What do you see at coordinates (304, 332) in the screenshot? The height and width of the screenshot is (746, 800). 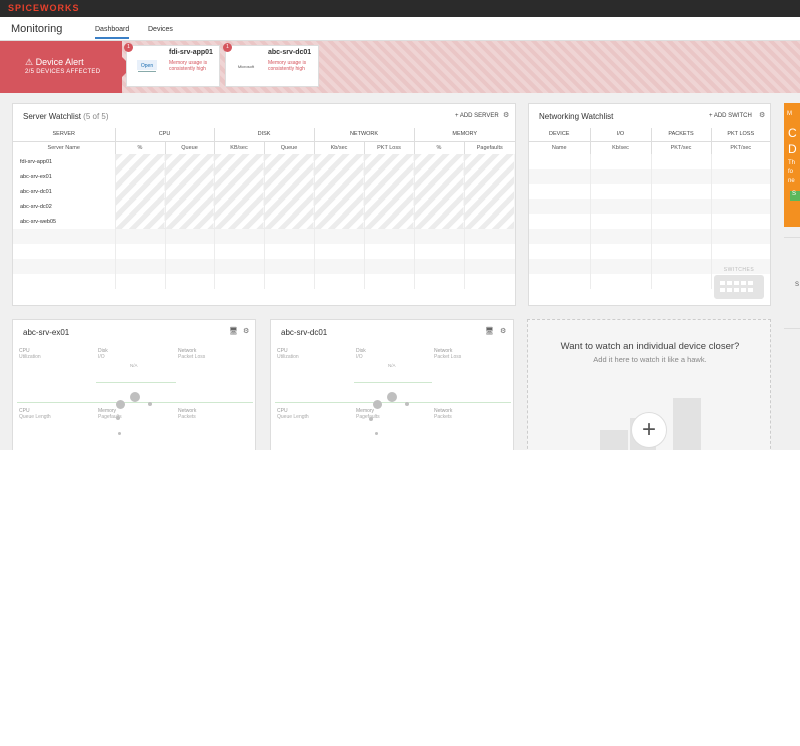 I see `device-widget-title: abc-srv-dc01` at bounding box center [304, 332].